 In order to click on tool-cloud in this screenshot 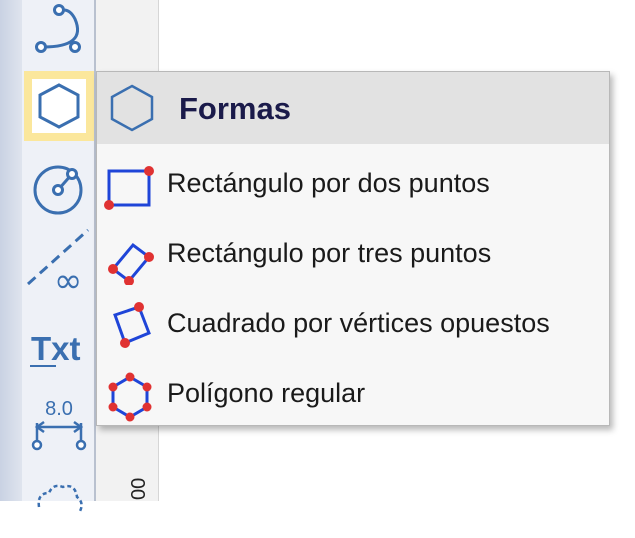, I will do `click(59, 503)`.